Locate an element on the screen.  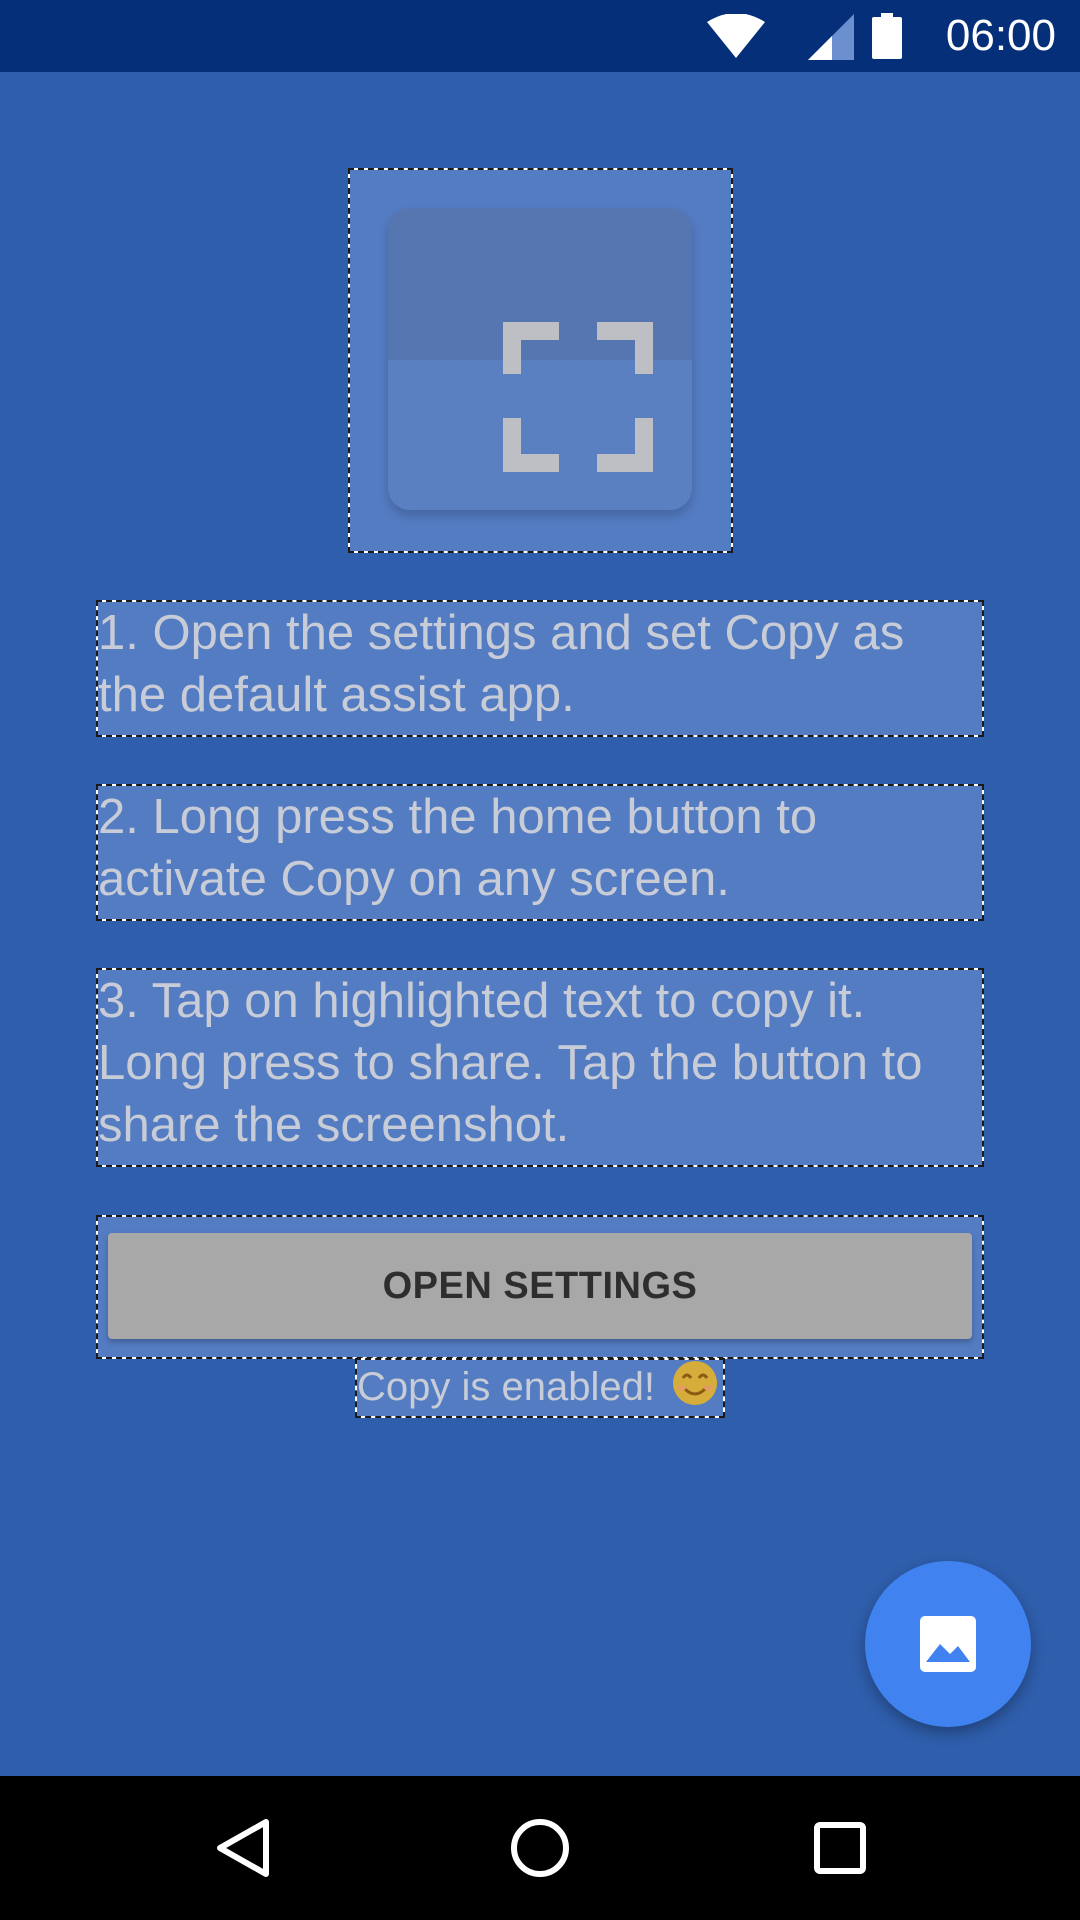
navigation-bar is located at coordinates (540, 1848).